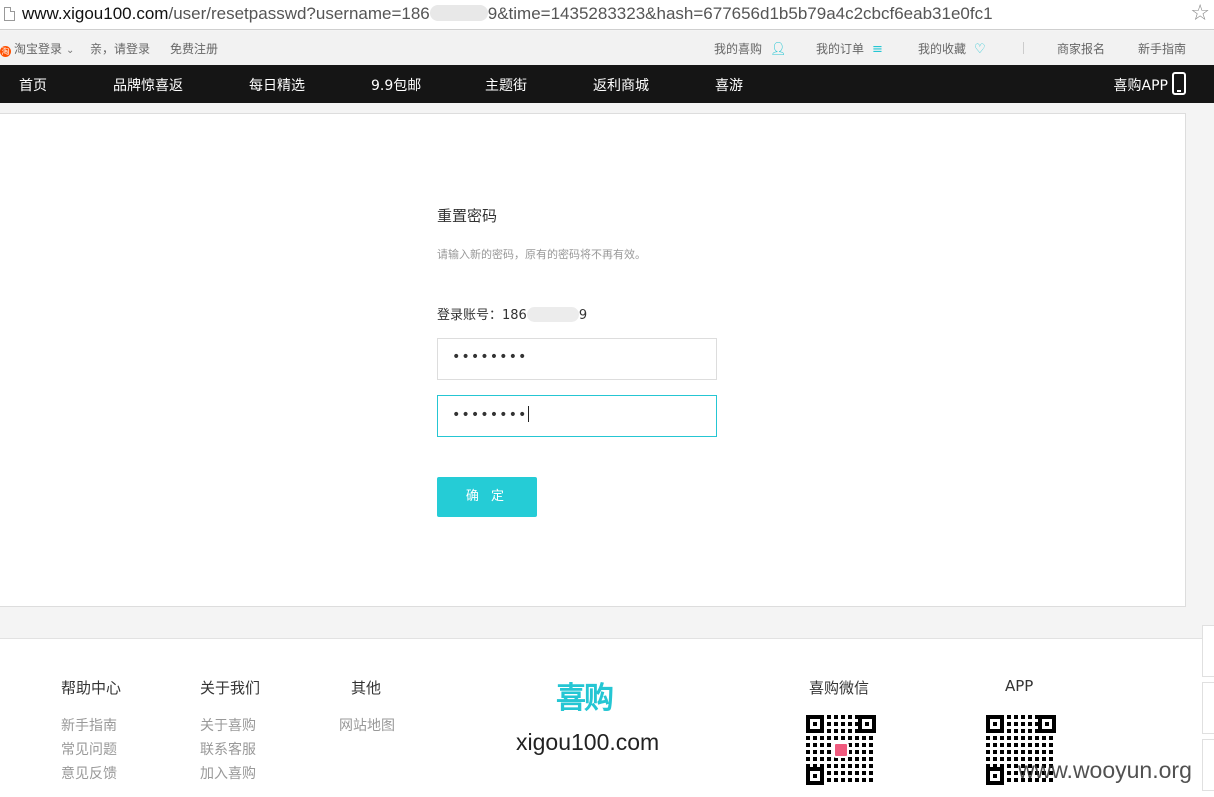 The height and width of the screenshot is (797, 1214). Describe the element at coordinates (1179, 83) in the screenshot. I see `phone-icon` at that location.